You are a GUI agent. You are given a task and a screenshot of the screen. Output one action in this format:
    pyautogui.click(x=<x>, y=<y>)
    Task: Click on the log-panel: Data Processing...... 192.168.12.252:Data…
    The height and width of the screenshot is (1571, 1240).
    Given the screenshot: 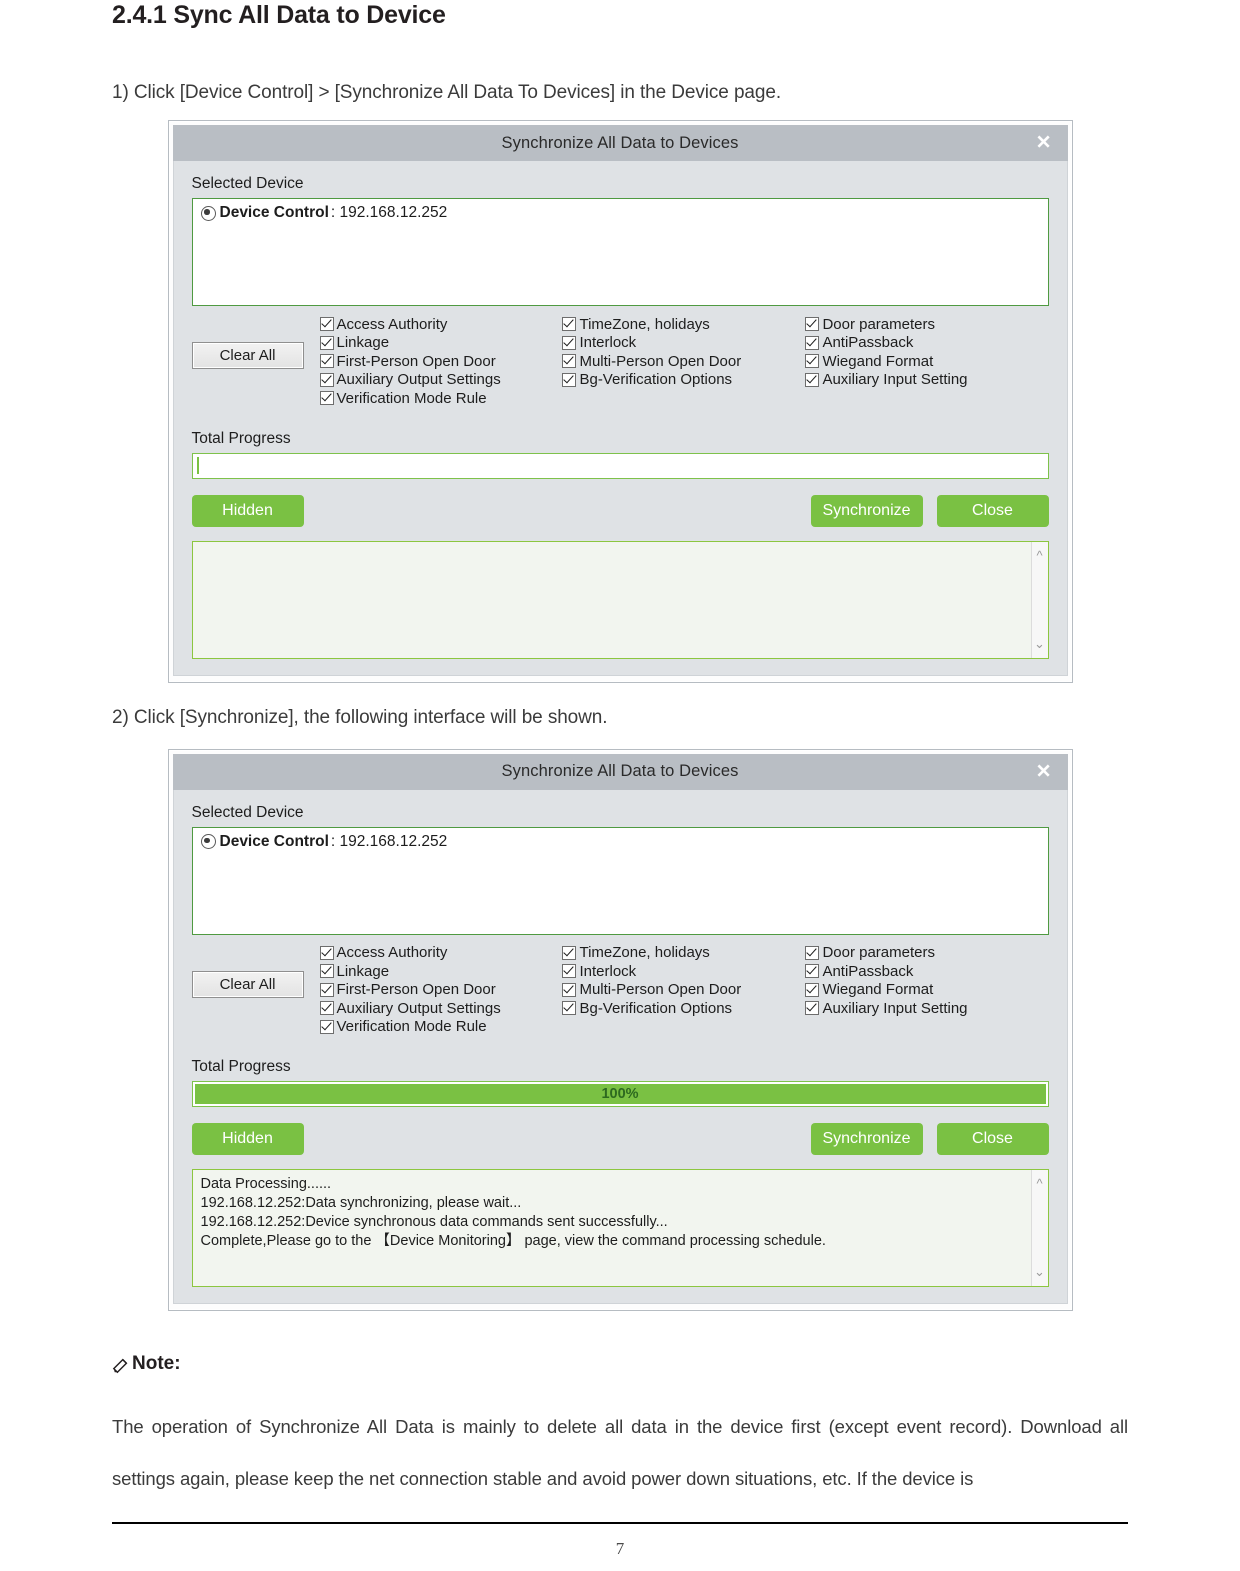 What is the action you would take?
    pyautogui.click(x=620, y=1228)
    